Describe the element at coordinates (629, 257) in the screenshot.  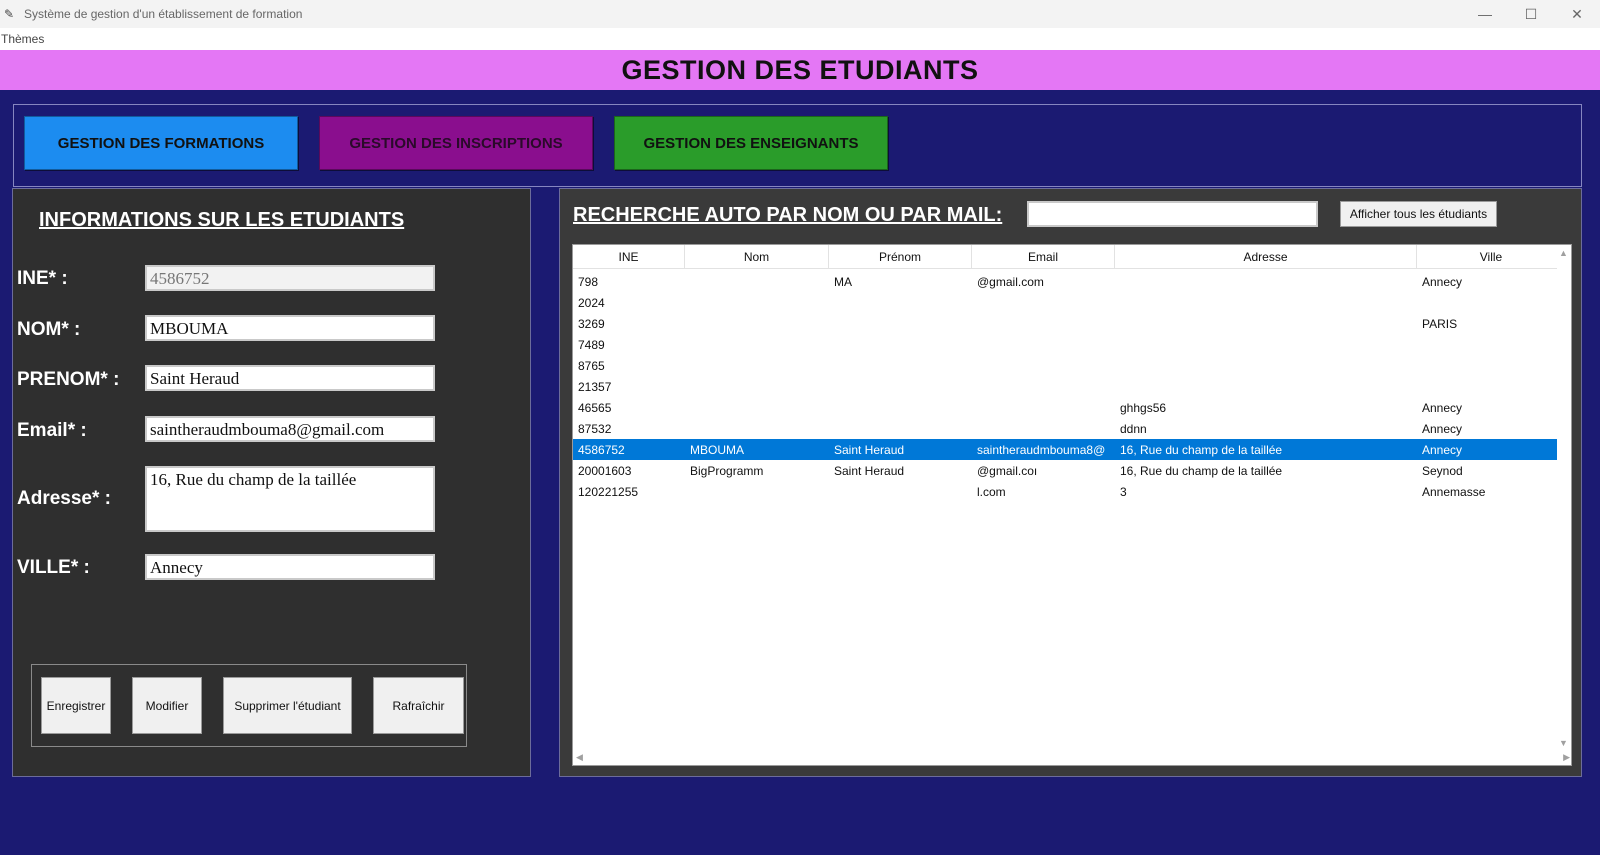
I see `column-header-ine: INE` at that location.